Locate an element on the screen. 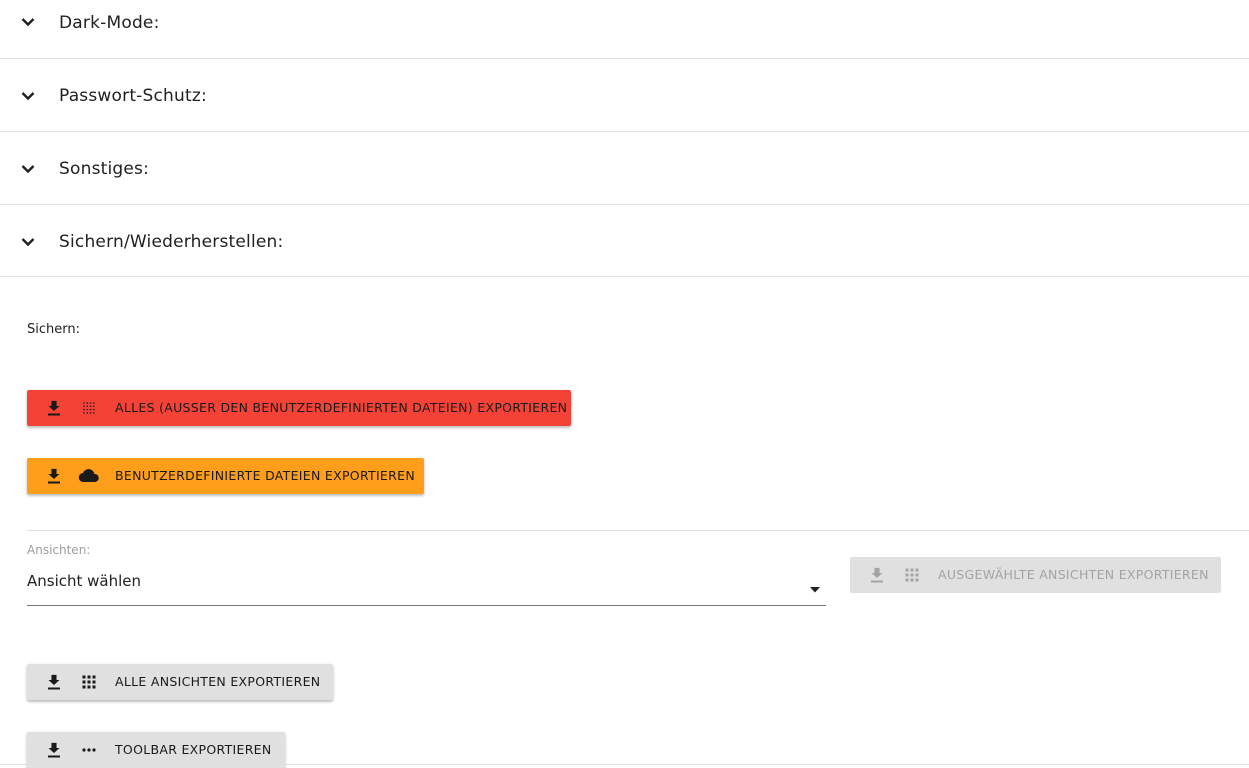 Image resolution: width=1249 pixels, height=768 pixels. more-horiz-icon is located at coordinates (89, 750).